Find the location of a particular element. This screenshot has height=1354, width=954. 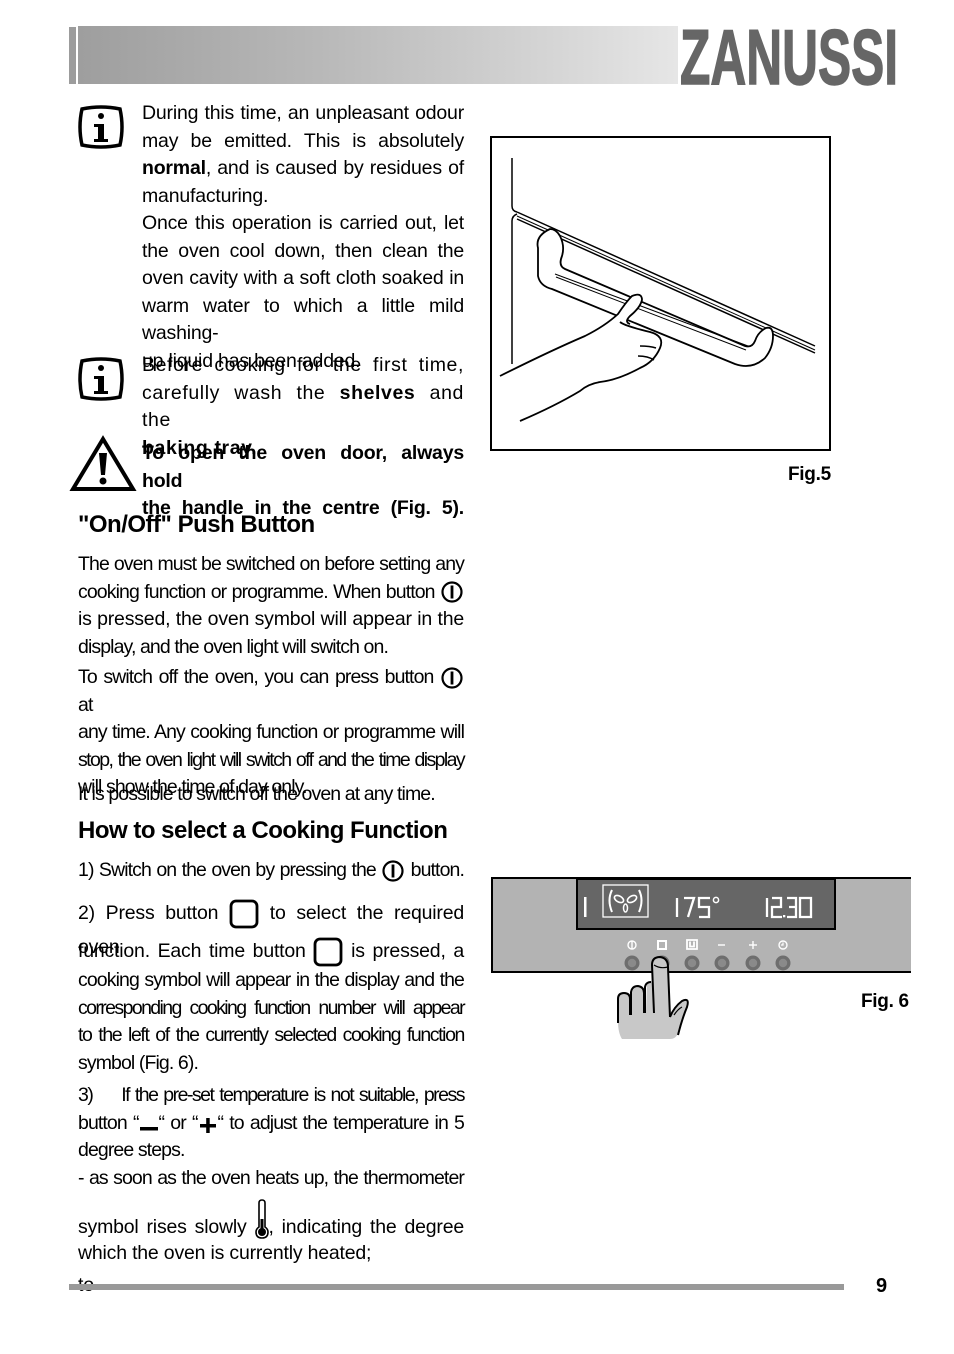

text-line: symbol (Fig. 6). is located at coordinates (138, 1062).